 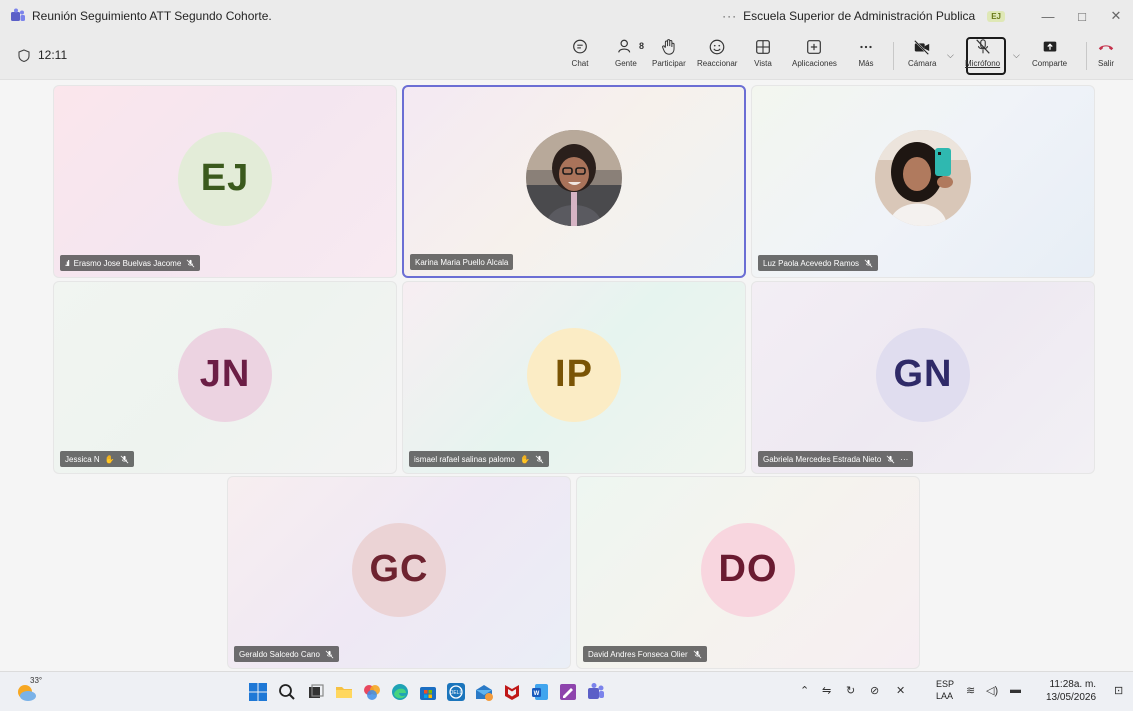 I want to click on teams-icon, so click(x=18, y=14).